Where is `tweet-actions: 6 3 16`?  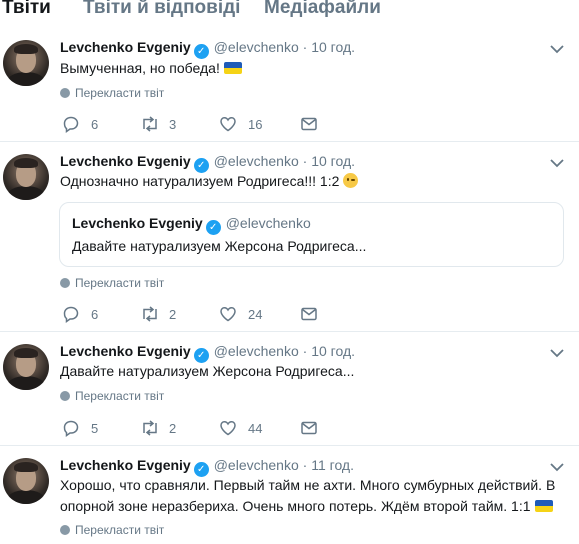
tweet-actions: 6 3 16 is located at coordinates (210, 124).